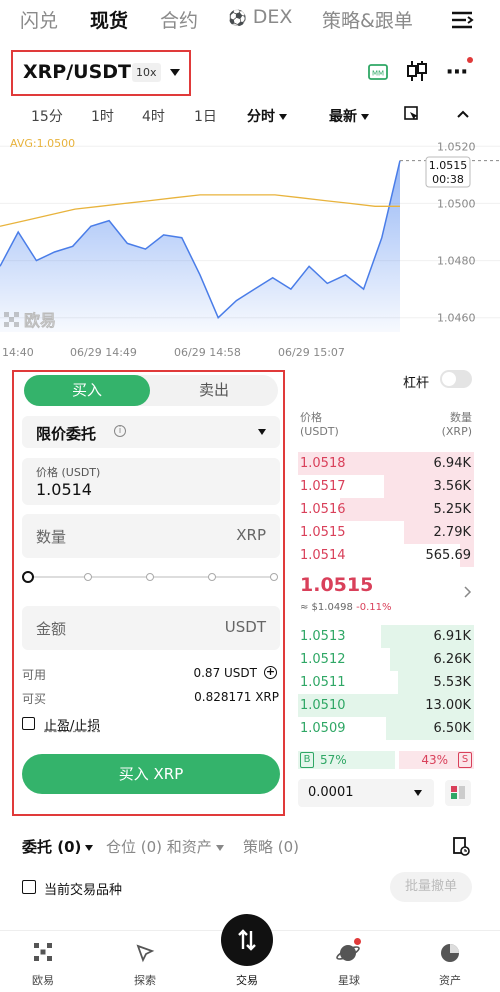  I want to click on order-type-select: 限价委托 i, so click(151, 432).